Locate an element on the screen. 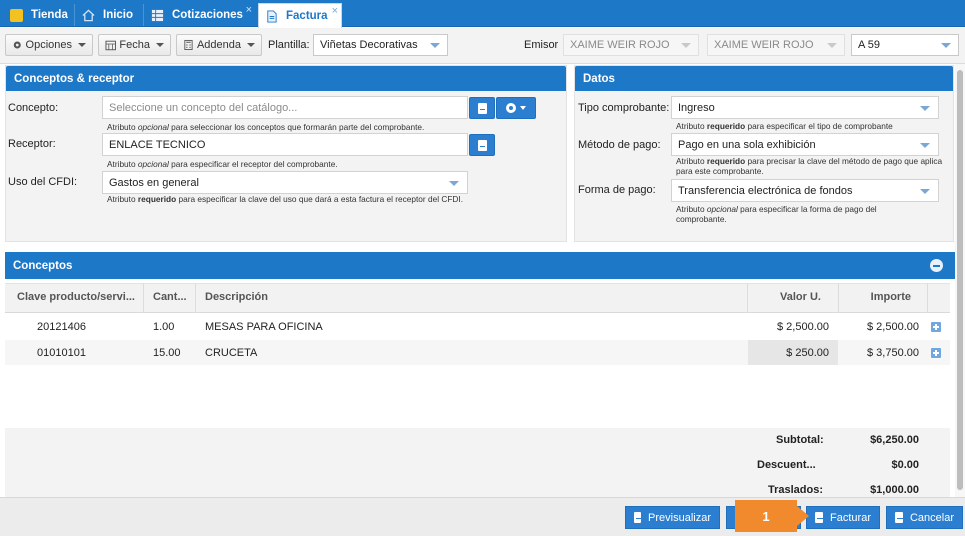  emisor-select: XAIME WEIR ROJO is located at coordinates (631, 45).